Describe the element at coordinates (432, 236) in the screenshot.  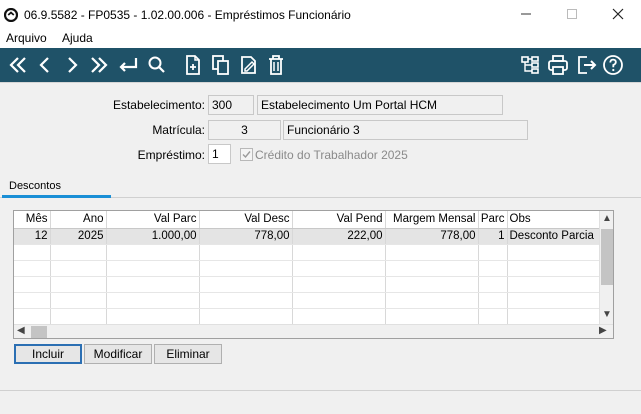
I see `cell-margem: 778,00` at that location.